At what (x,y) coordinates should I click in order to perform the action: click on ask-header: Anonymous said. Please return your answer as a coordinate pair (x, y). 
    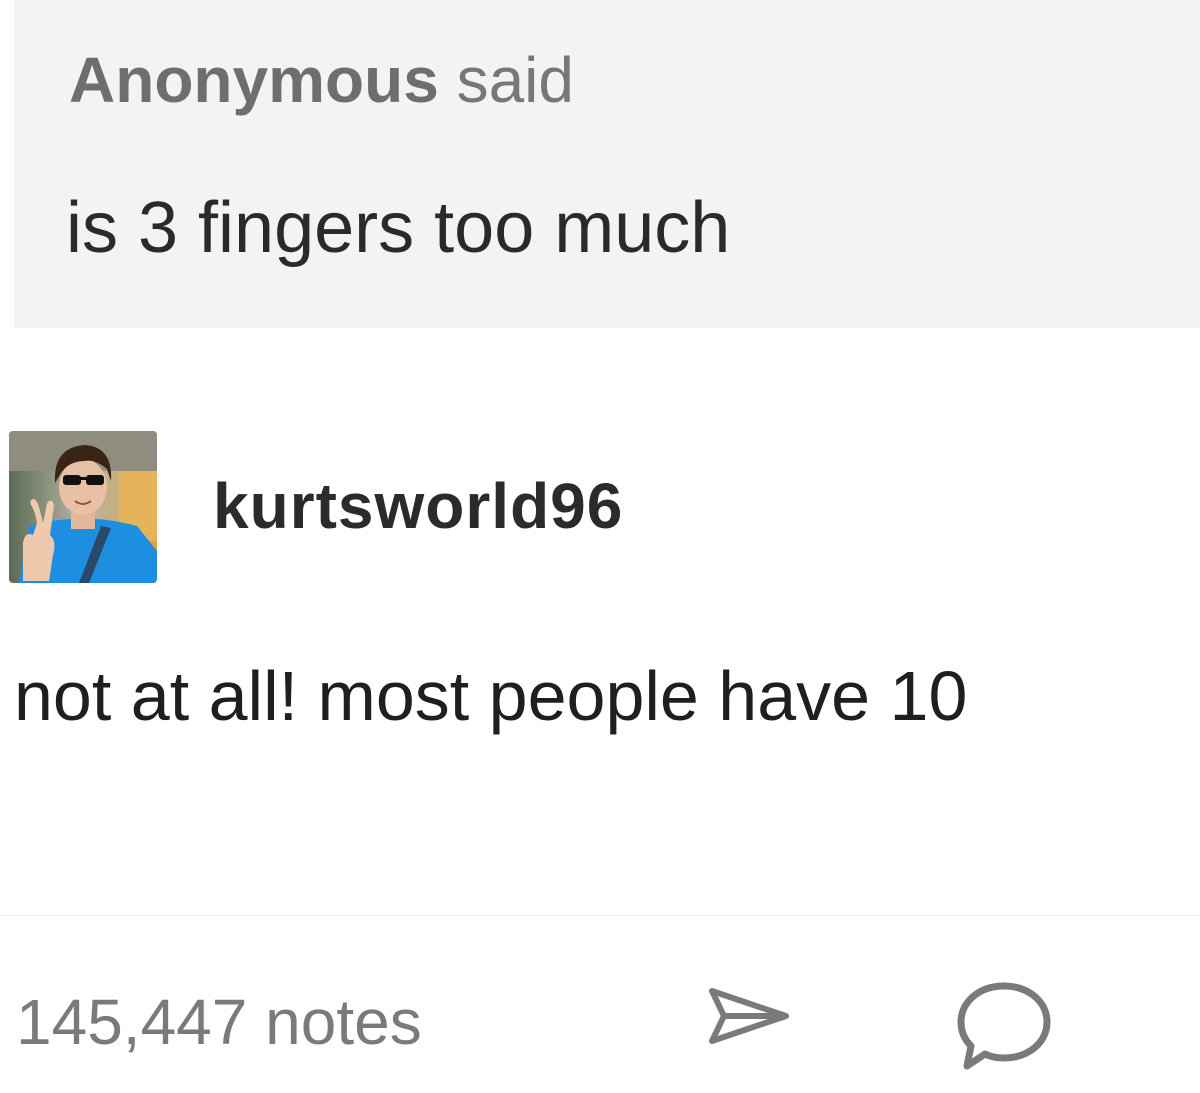
    Looking at the image, I should click on (321, 80).